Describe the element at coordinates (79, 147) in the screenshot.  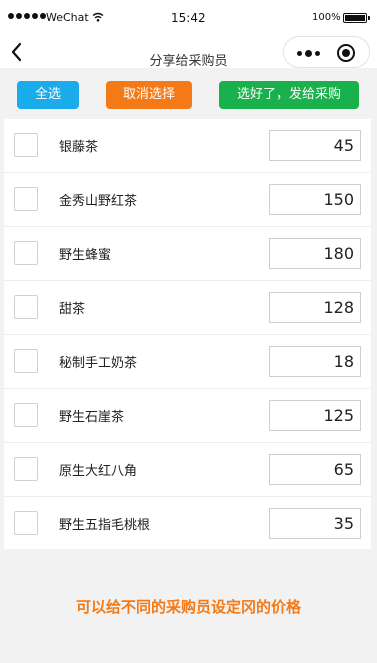
I see `item-name: 银藤茶` at that location.